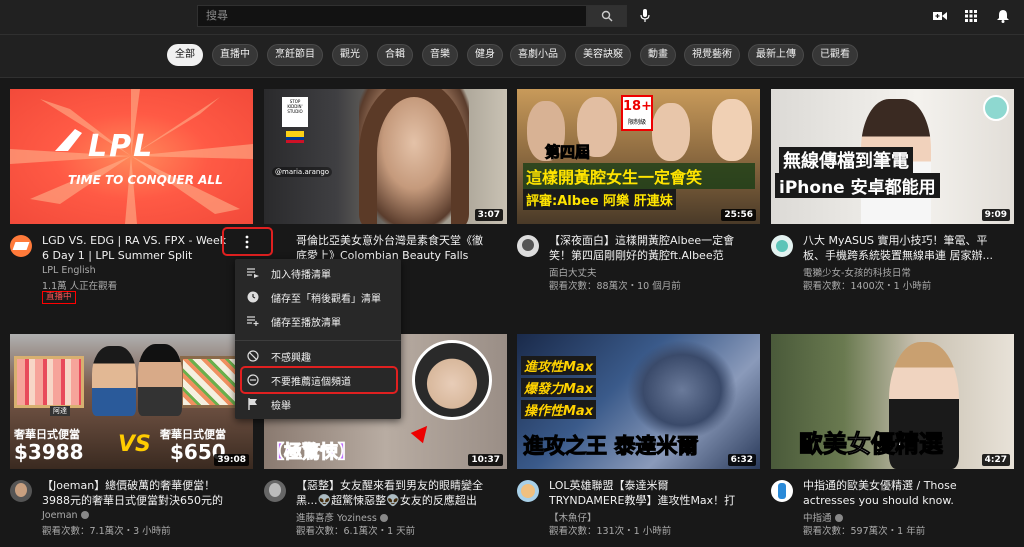 This screenshot has height=547, width=1024. I want to click on video-stats: 1.1萬 人正在觀看, so click(80, 286).